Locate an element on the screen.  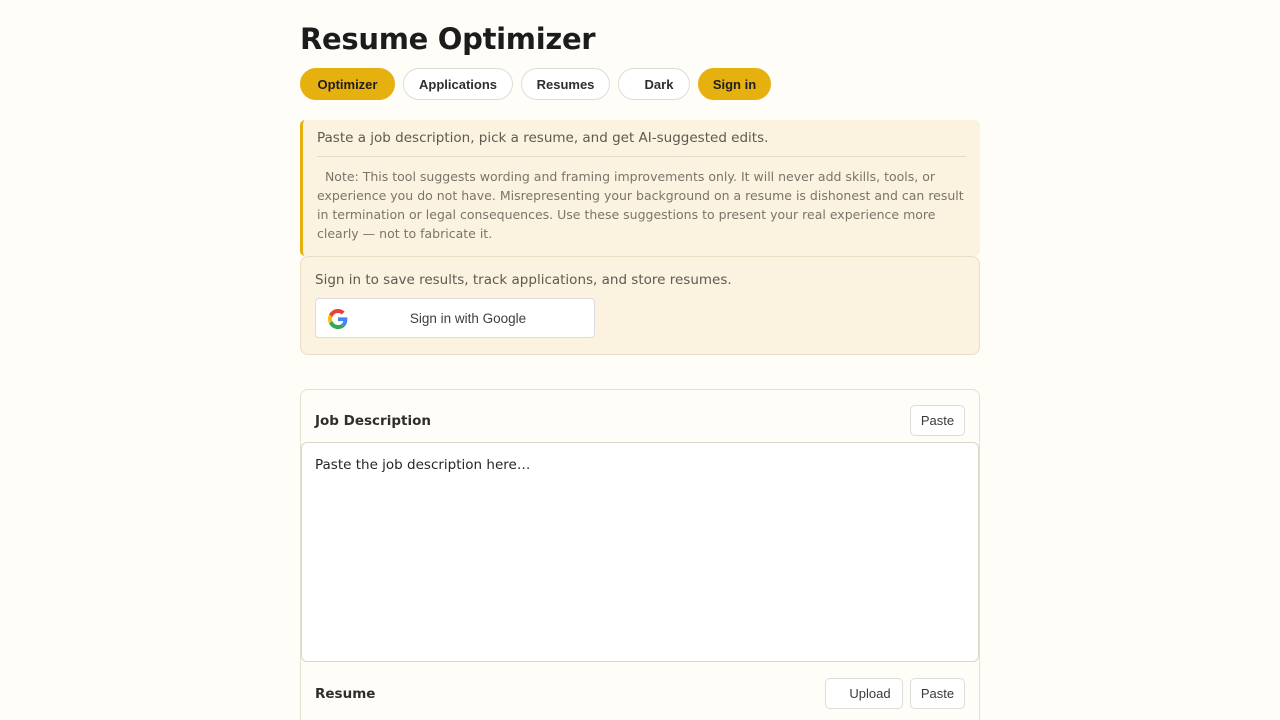
dark-mode-toggle: Dark is located at coordinates (654, 84).